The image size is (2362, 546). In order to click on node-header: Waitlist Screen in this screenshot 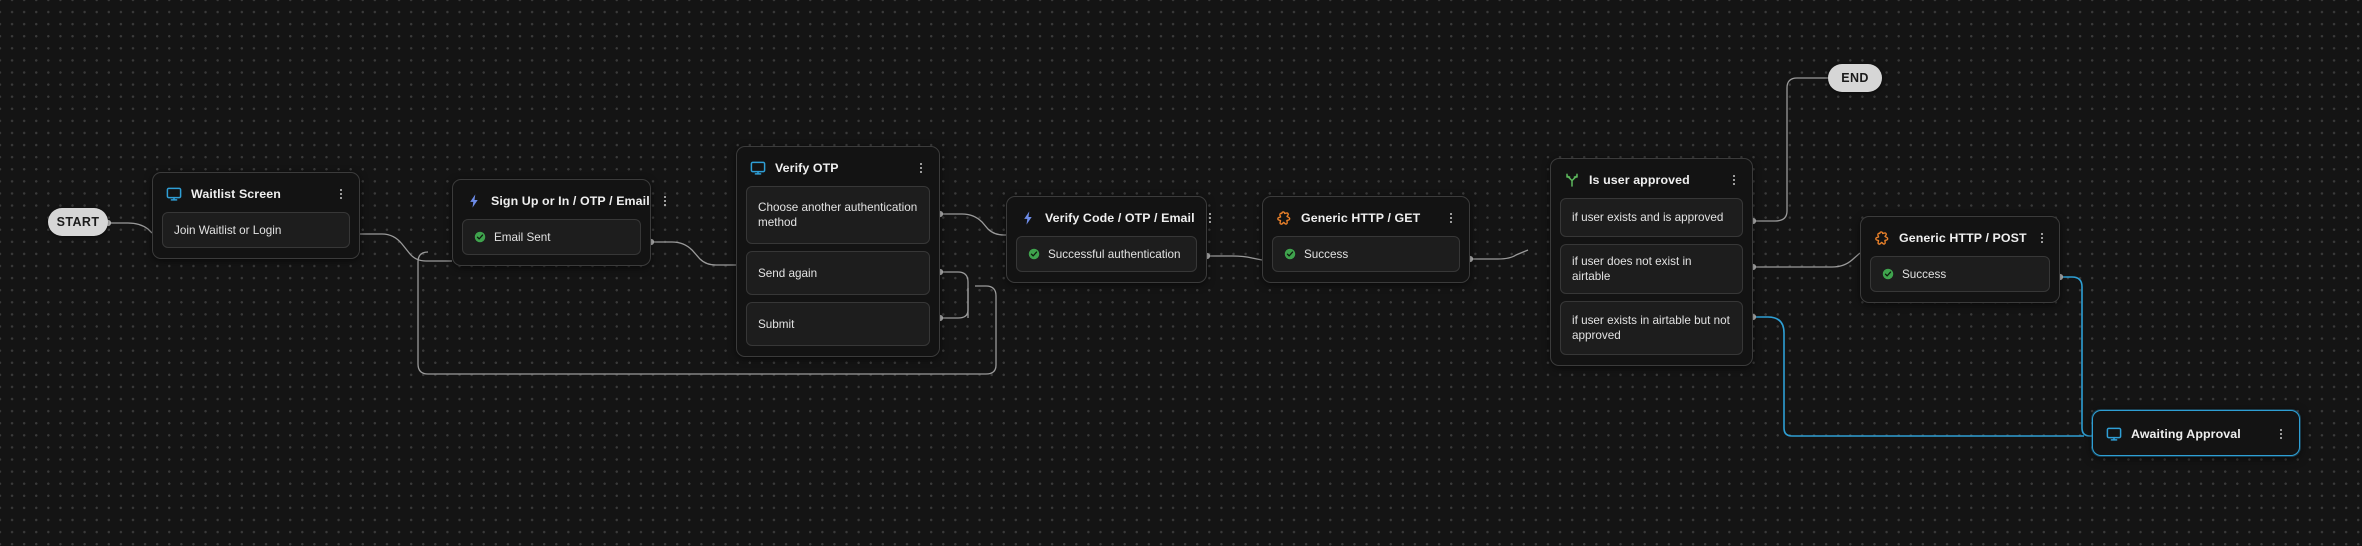, I will do `click(256, 193)`.